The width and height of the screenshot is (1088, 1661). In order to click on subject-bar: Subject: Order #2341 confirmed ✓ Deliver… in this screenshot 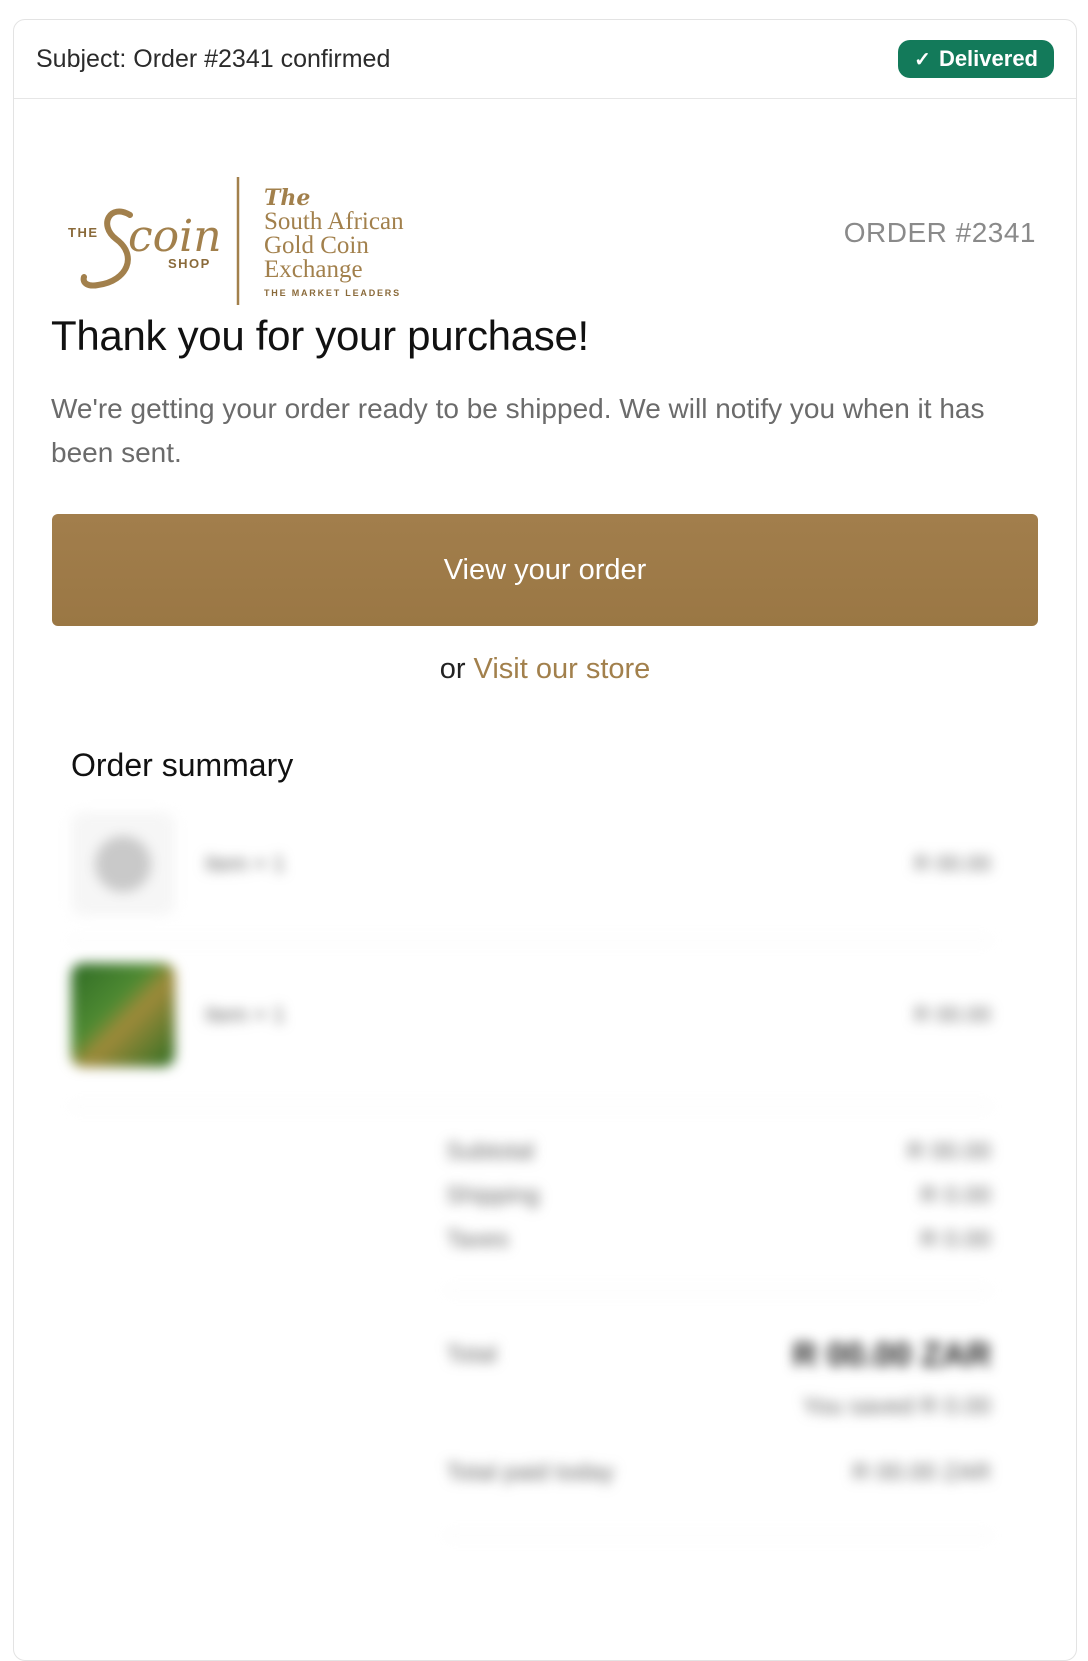, I will do `click(545, 59)`.